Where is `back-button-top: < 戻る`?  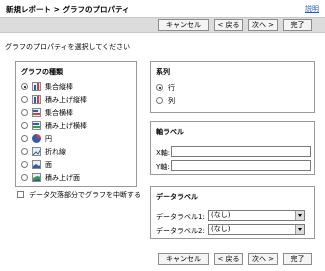 back-button-top: < 戻る is located at coordinates (228, 25).